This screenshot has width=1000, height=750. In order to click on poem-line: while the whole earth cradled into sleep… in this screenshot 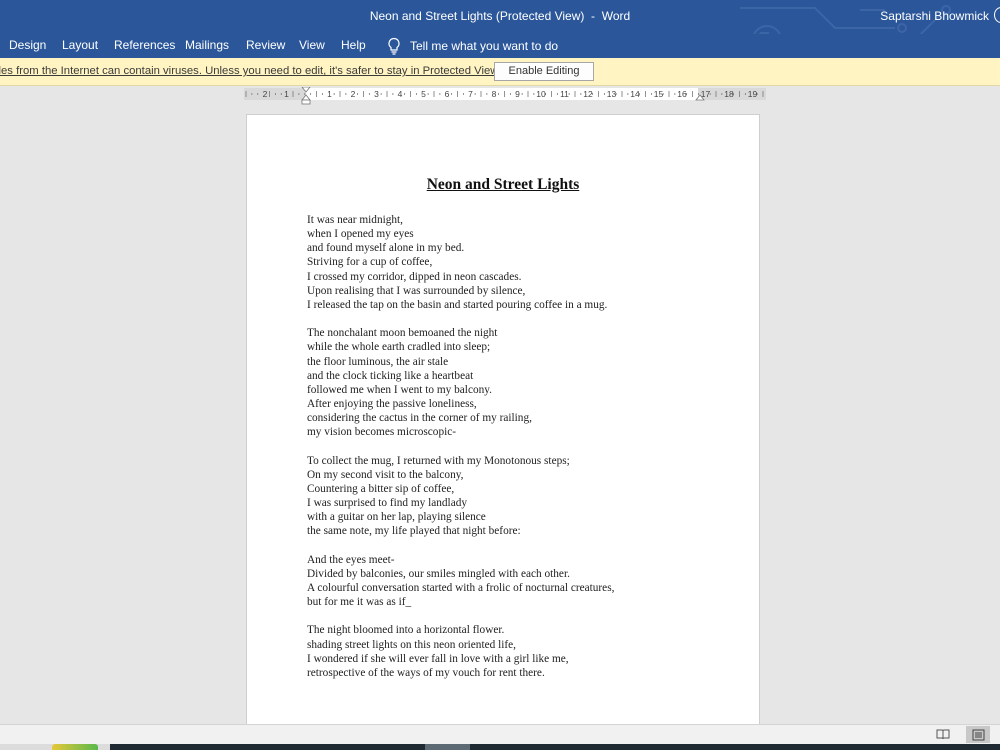, I will do `click(399, 347)`.